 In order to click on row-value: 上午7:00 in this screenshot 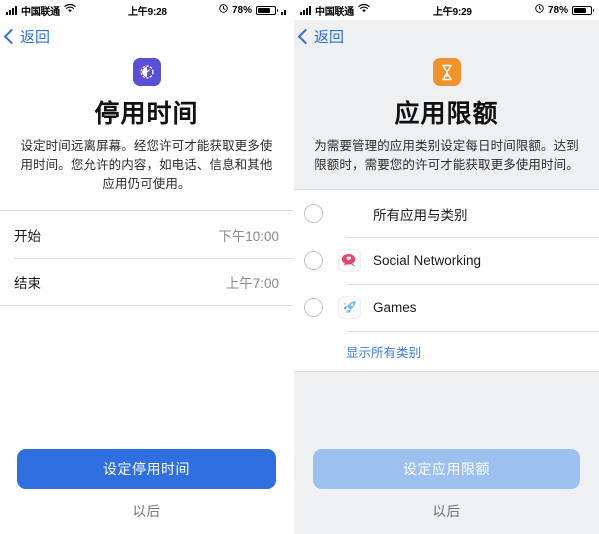, I will do `click(252, 283)`.